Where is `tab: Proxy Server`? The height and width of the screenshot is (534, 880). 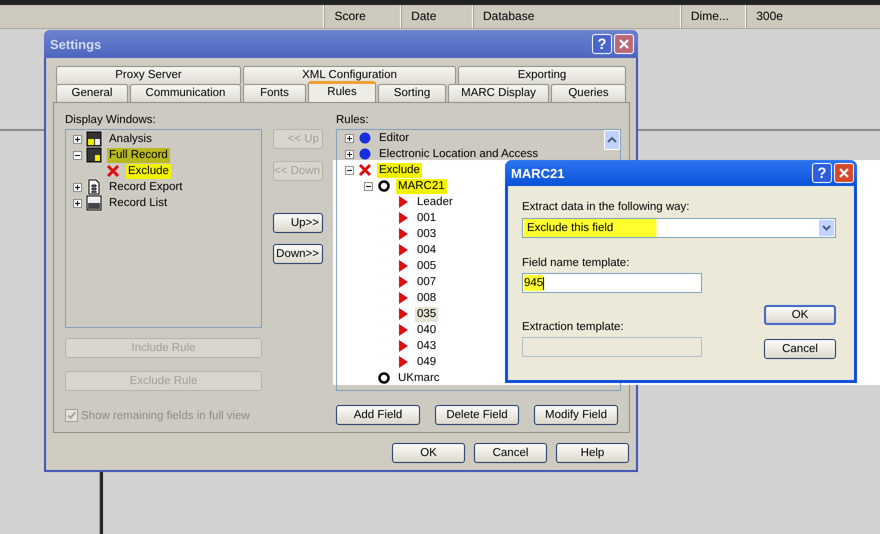
tab: Proxy Server is located at coordinates (148, 75).